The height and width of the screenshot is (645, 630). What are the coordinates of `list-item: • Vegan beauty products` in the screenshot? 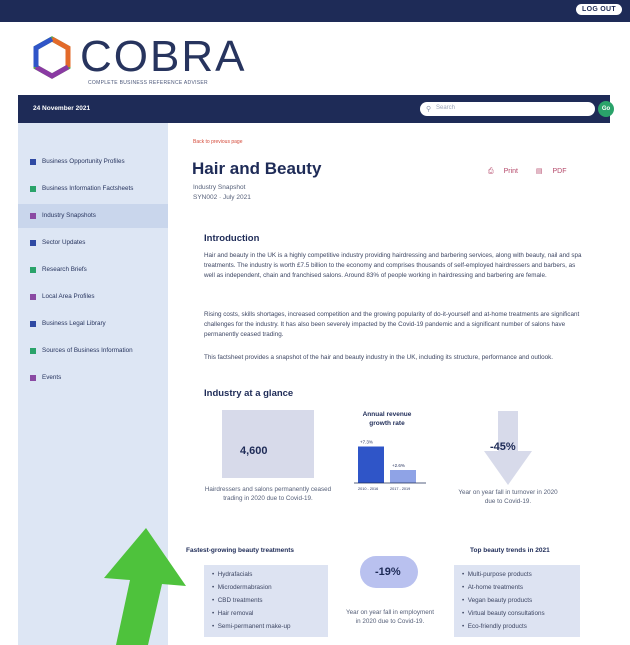 It's located at (497, 600).